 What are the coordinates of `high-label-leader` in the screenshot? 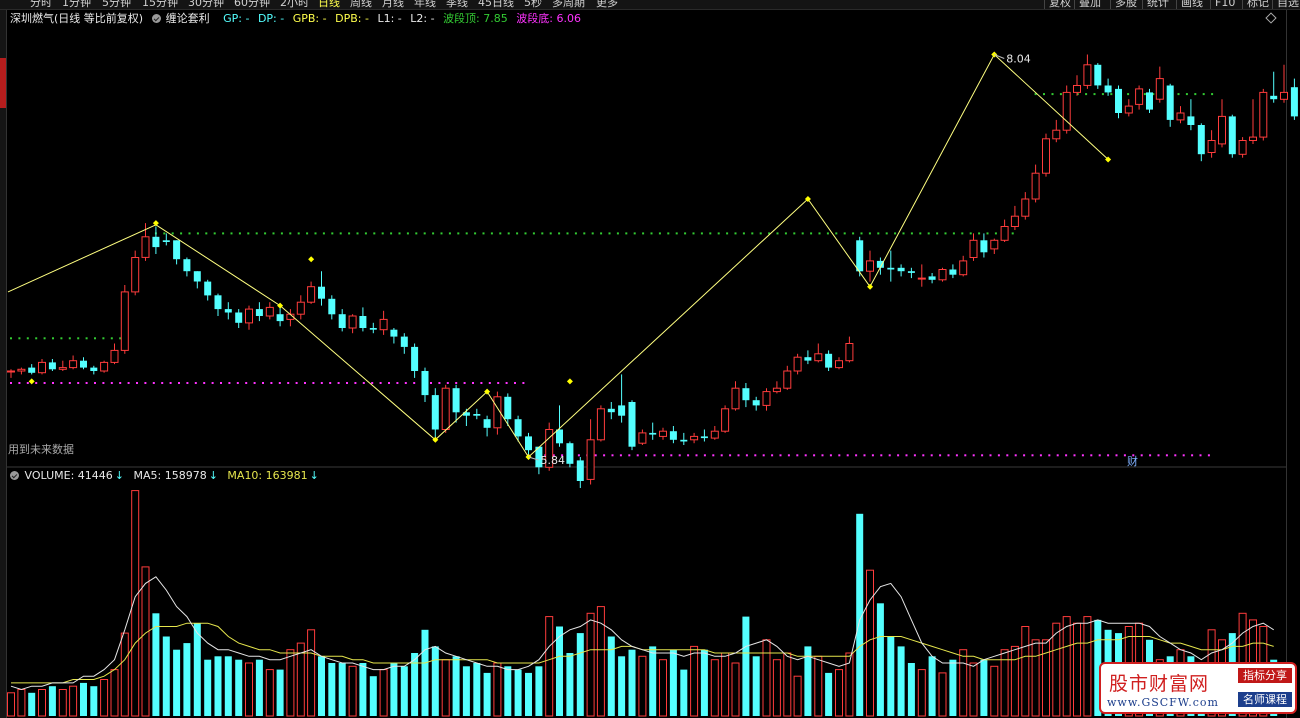 It's located at (999, 56).